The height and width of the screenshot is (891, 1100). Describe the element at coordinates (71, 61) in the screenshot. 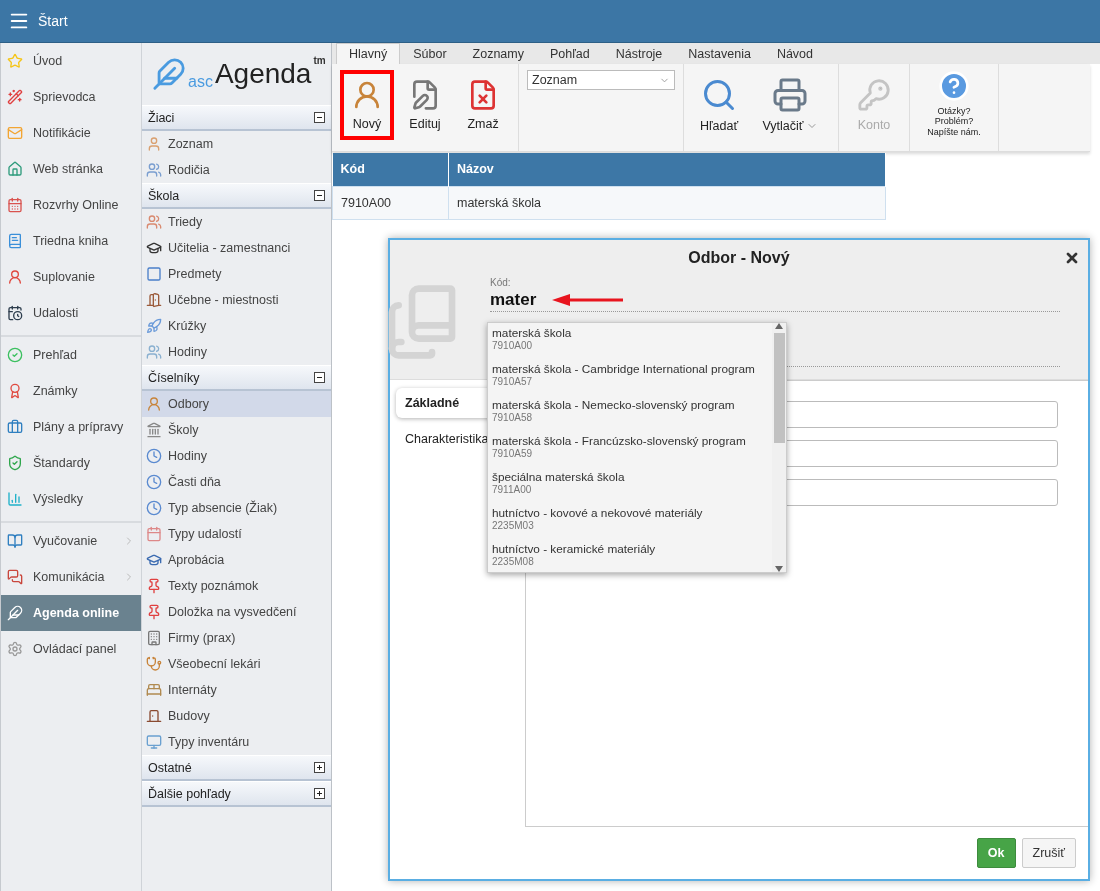

I see `nav-item: Úvod` at that location.